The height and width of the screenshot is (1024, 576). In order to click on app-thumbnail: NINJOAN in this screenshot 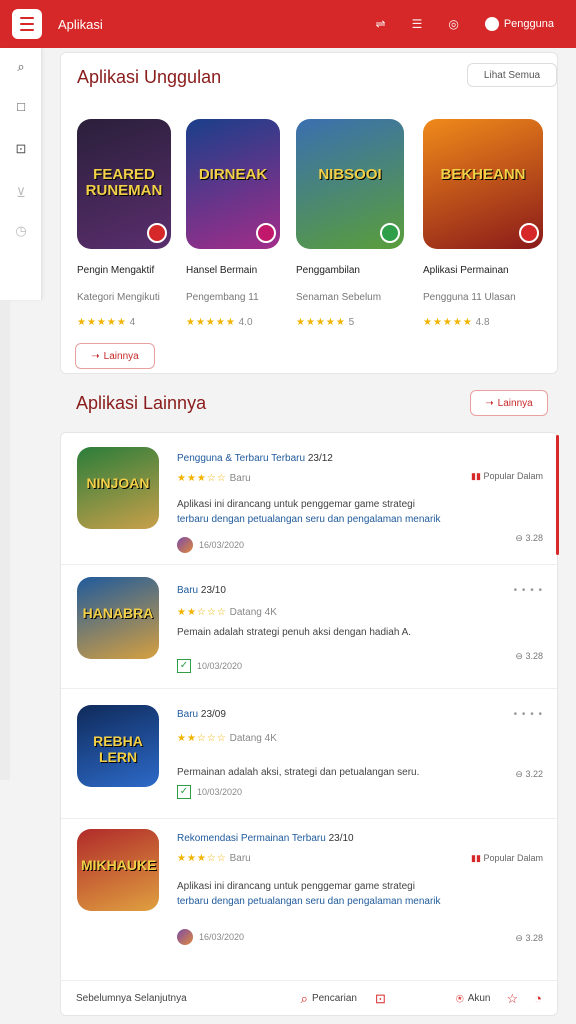, I will do `click(118, 488)`.